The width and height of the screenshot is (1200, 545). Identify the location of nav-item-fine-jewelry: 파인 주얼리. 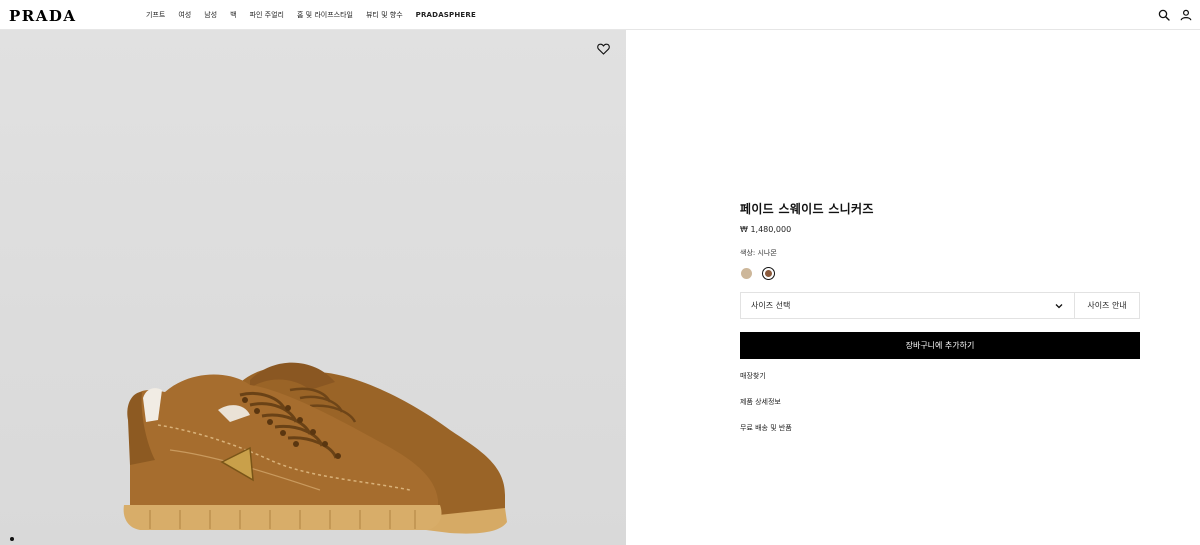
(267, 15).